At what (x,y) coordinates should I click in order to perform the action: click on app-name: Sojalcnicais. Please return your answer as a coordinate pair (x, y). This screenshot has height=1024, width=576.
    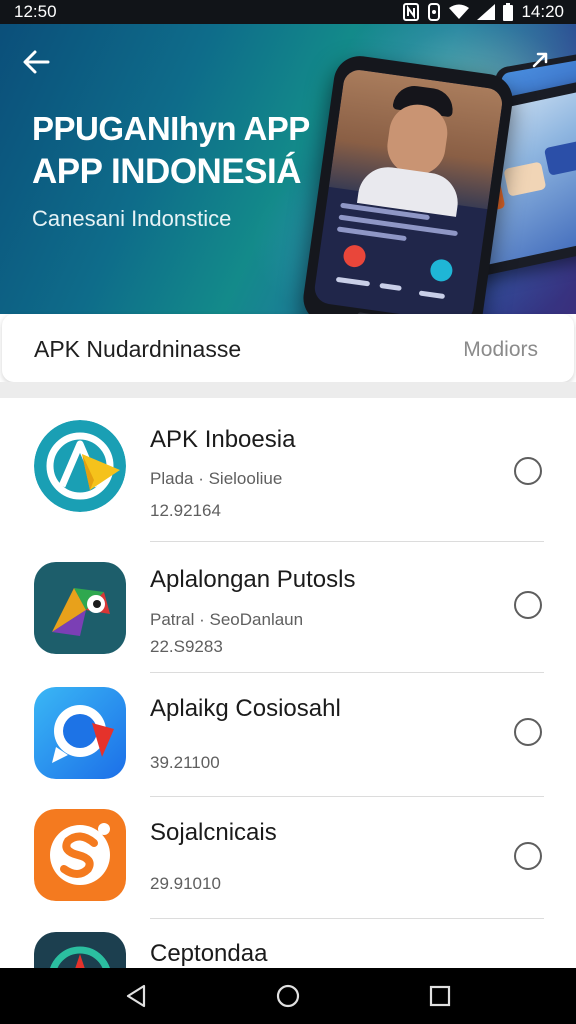
    Looking at the image, I should click on (213, 832).